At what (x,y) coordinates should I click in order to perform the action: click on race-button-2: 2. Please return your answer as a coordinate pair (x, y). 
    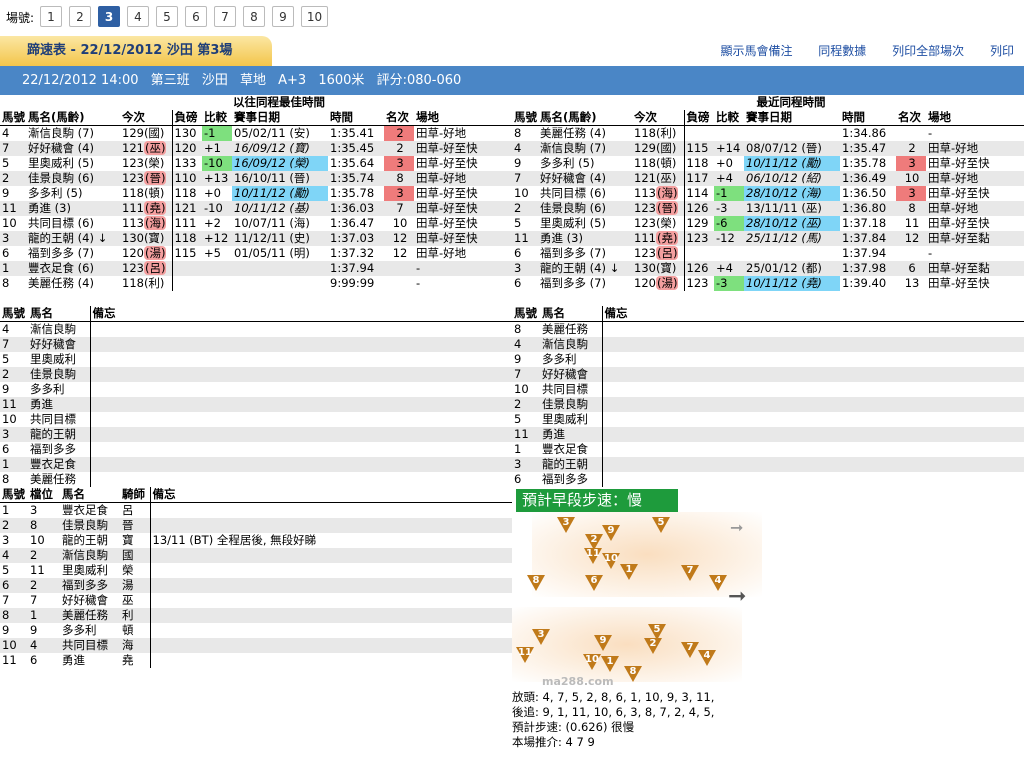
    Looking at the image, I should click on (80, 16).